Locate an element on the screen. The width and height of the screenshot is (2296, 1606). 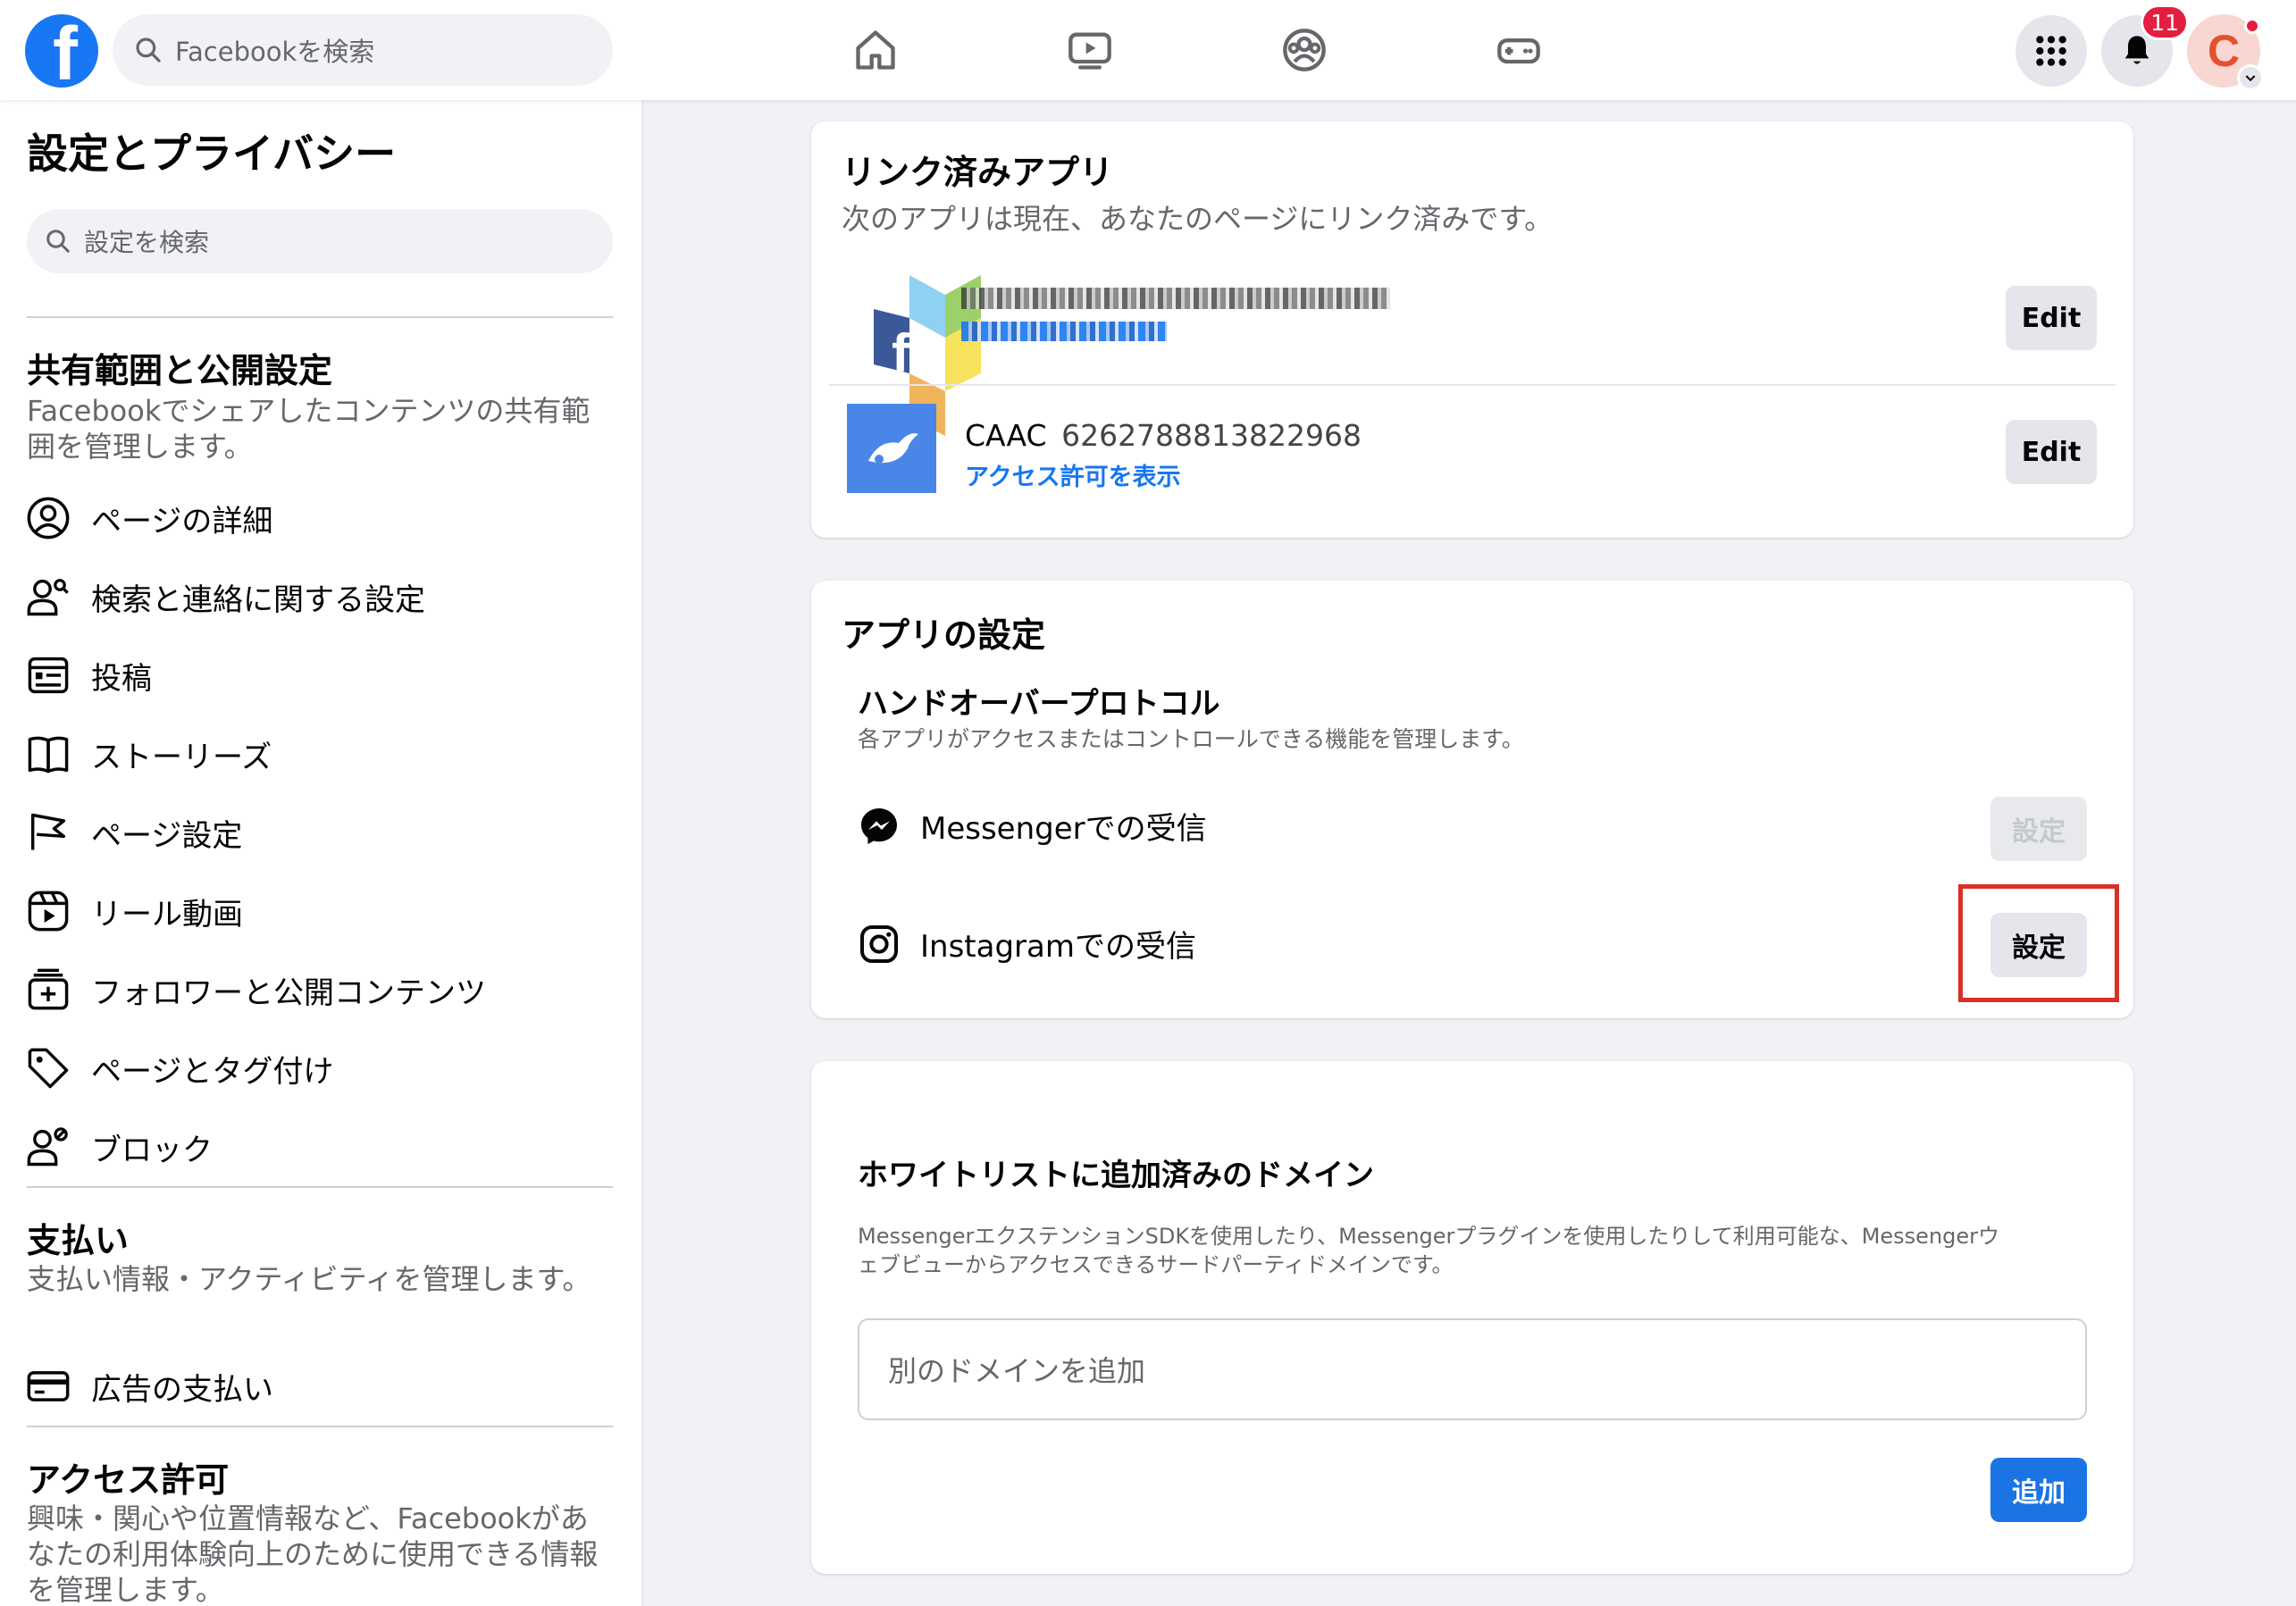
account-chevron is located at coordinates (2251, 77).